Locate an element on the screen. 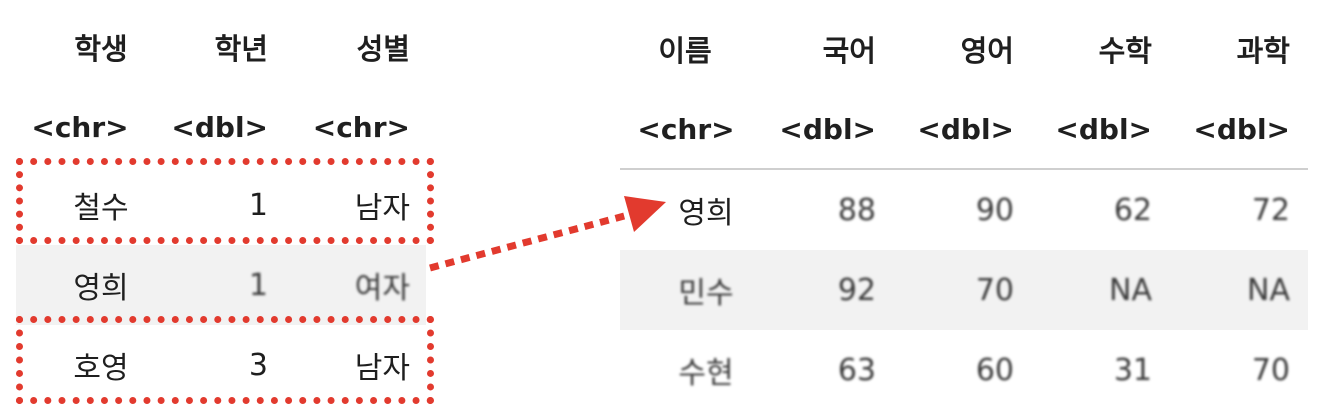 The width and height of the screenshot is (1326, 412). right-table-row: 영희 88 90 62 72 is located at coordinates (964, 210).